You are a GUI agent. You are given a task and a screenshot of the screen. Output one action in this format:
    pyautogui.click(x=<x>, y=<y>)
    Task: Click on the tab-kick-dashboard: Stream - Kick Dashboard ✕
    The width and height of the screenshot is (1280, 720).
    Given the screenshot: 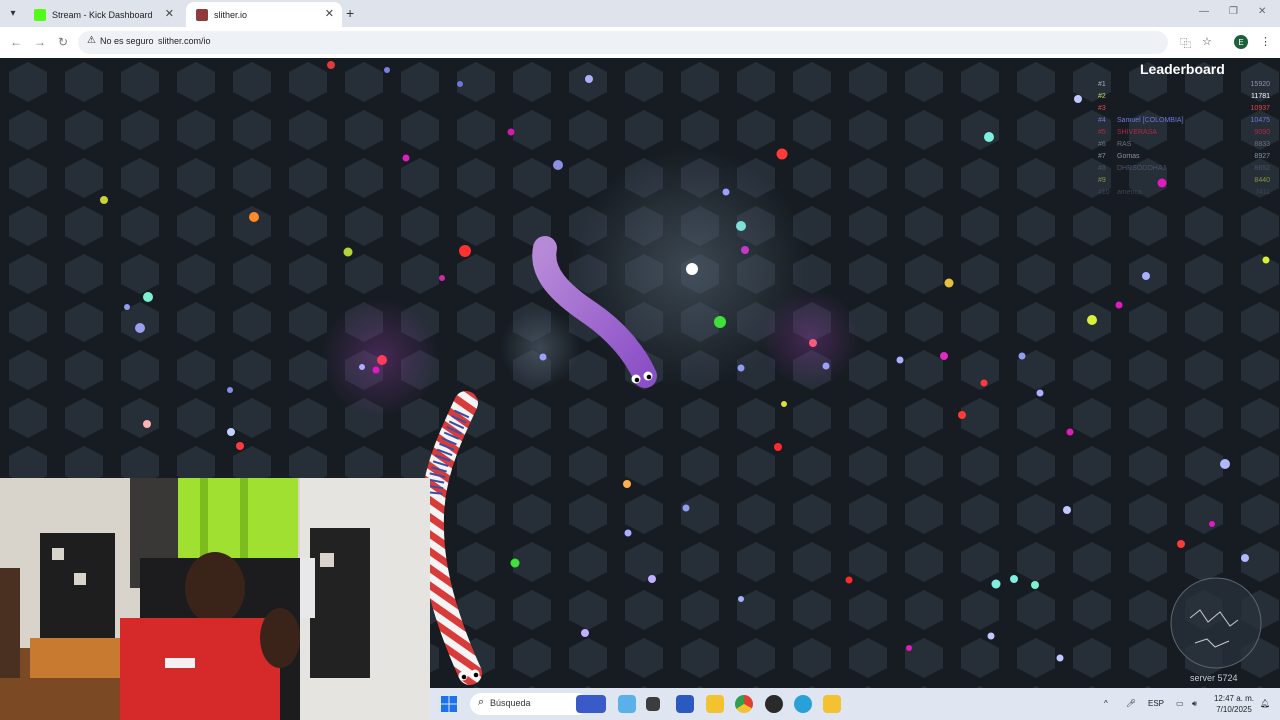 What is the action you would take?
    pyautogui.click(x=103, y=14)
    